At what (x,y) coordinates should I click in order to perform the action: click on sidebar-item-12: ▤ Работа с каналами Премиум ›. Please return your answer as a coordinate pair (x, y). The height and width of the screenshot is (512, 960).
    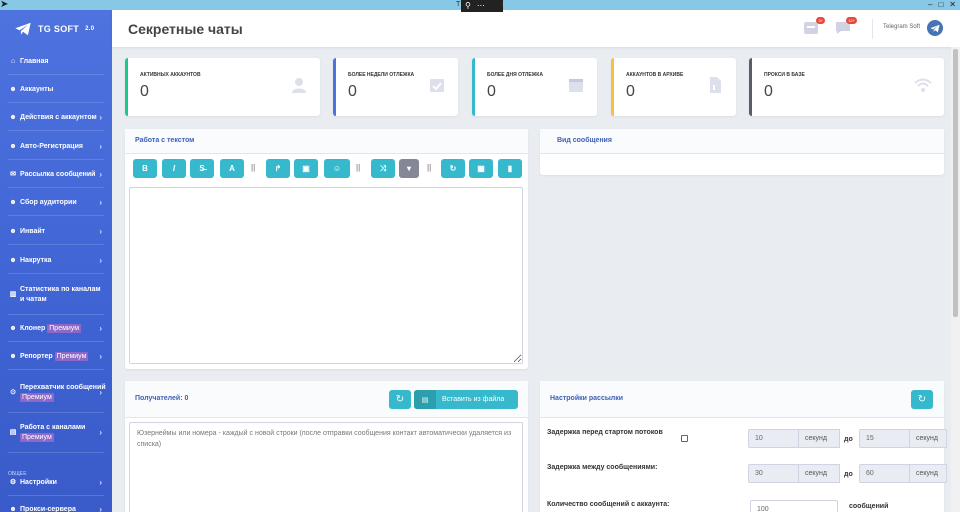
    Looking at the image, I should click on (56, 436).